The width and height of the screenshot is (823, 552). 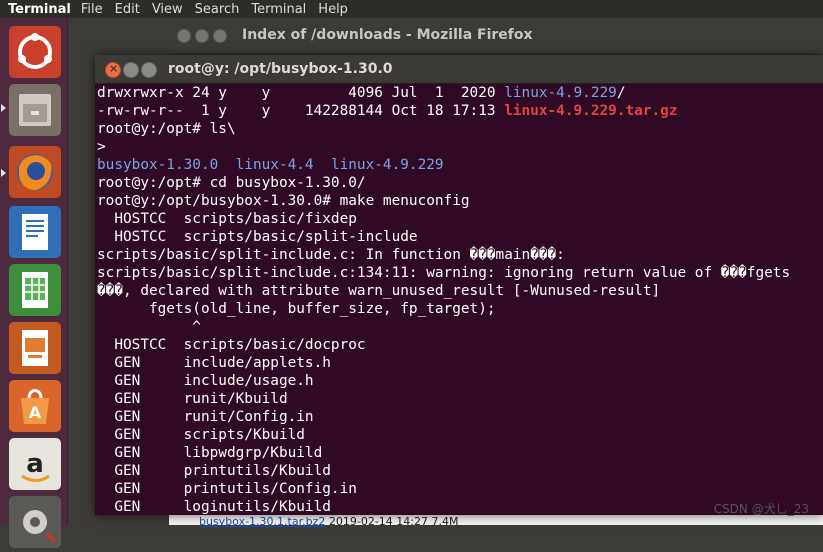 What do you see at coordinates (387, 35) in the screenshot?
I see `firefox-window-title: Index of /downloads - Mozilla Firefox` at bounding box center [387, 35].